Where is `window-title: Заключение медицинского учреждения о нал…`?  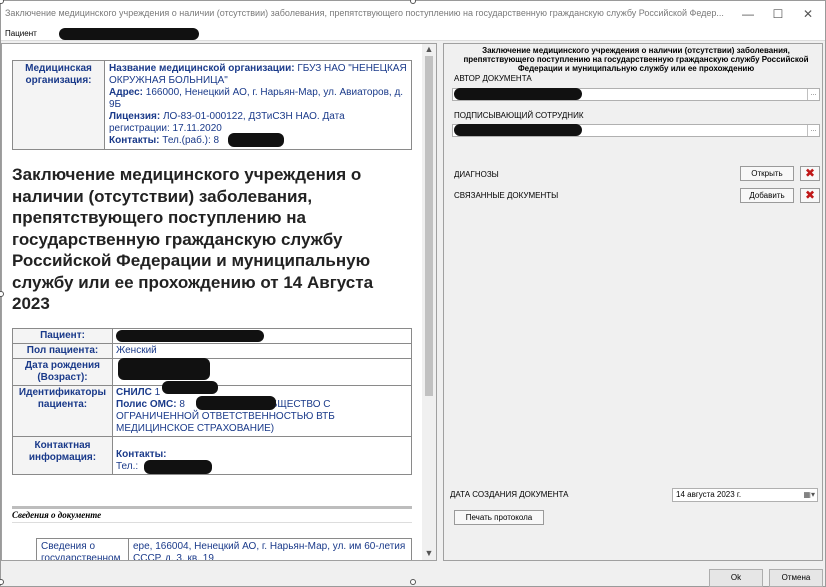 window-title: Заключение медицинского учреждения о нал… is located at coordinates (364, 13).